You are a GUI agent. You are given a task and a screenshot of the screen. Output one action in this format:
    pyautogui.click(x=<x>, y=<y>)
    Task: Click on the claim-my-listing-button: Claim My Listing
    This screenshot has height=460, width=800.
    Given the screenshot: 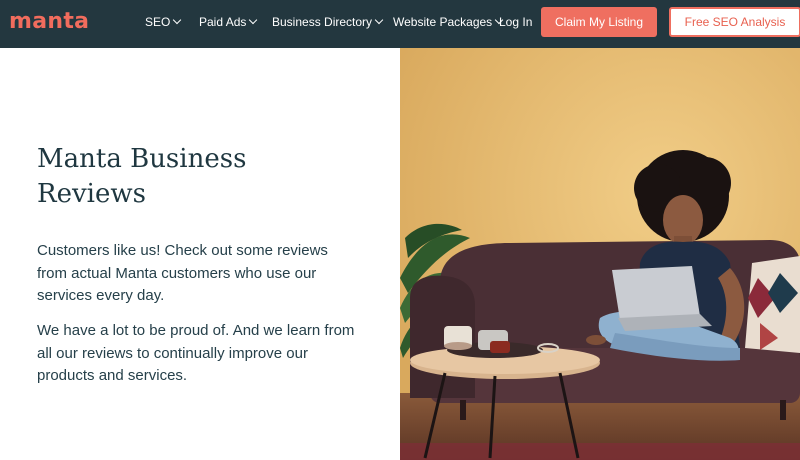 What is the action you would take?
    pyautogui.click(x=599, y=22)
    